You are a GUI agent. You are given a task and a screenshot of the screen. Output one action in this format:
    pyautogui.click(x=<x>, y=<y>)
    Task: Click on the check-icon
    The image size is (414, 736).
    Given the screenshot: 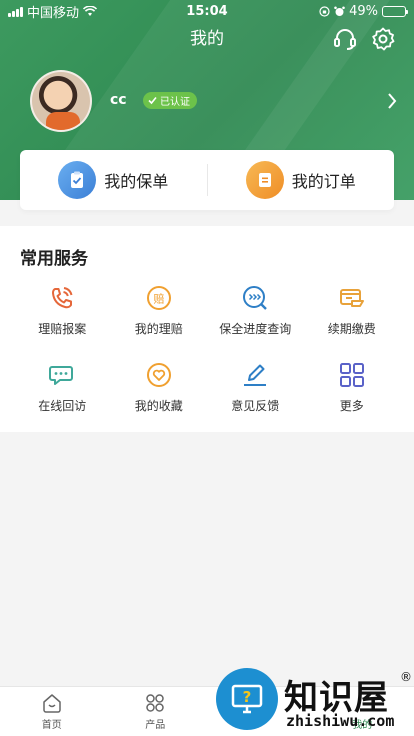 What is the action you would take?
    pyautogui.click(x=152, y=100)
    